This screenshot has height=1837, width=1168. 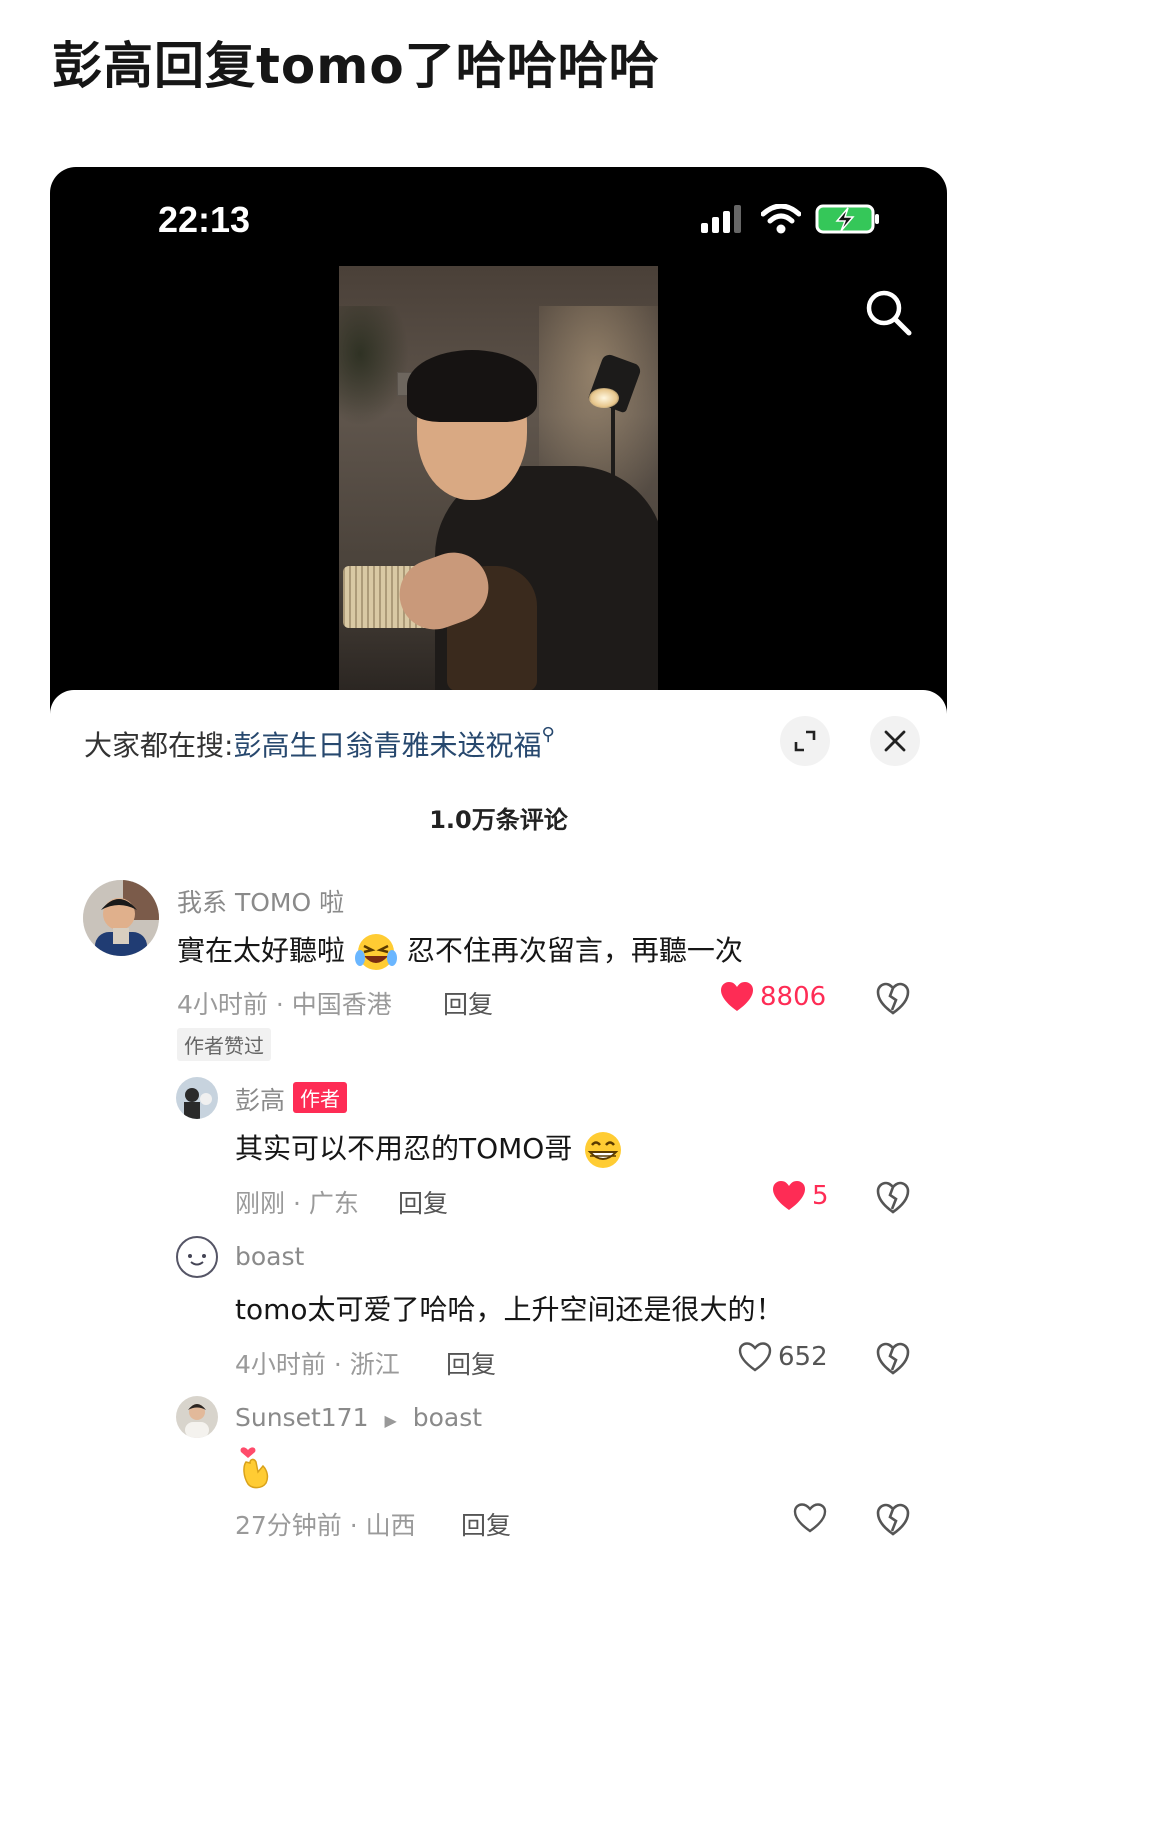 What do you see at coordinates (284, 1004) in the screenshot?
I see `comment-meta: 4小时前 · 中国香港` at bounding box center [284, 1004].